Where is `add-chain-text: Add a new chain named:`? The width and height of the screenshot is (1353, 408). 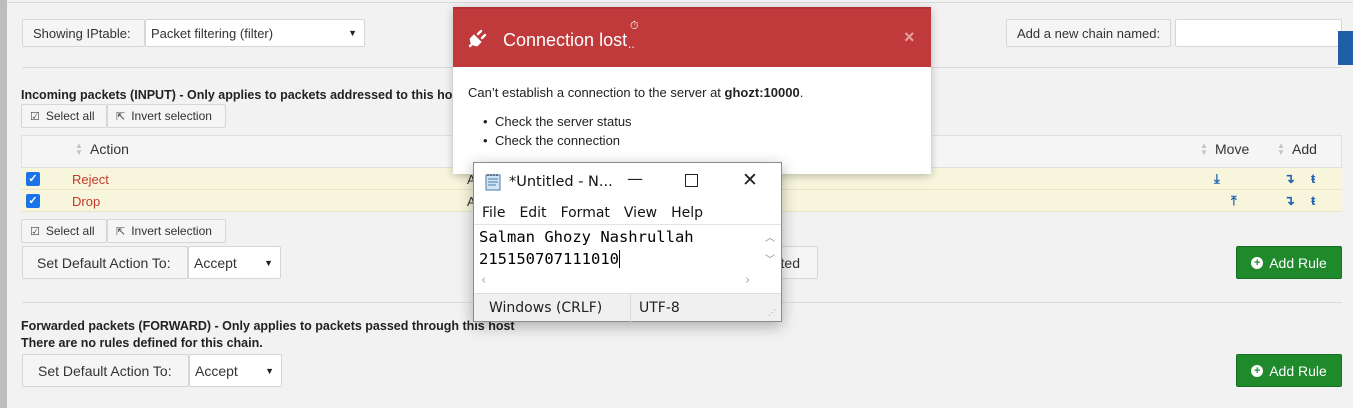
add-chain-text: Add a new chain named: is located at coordinates (1089, 33).